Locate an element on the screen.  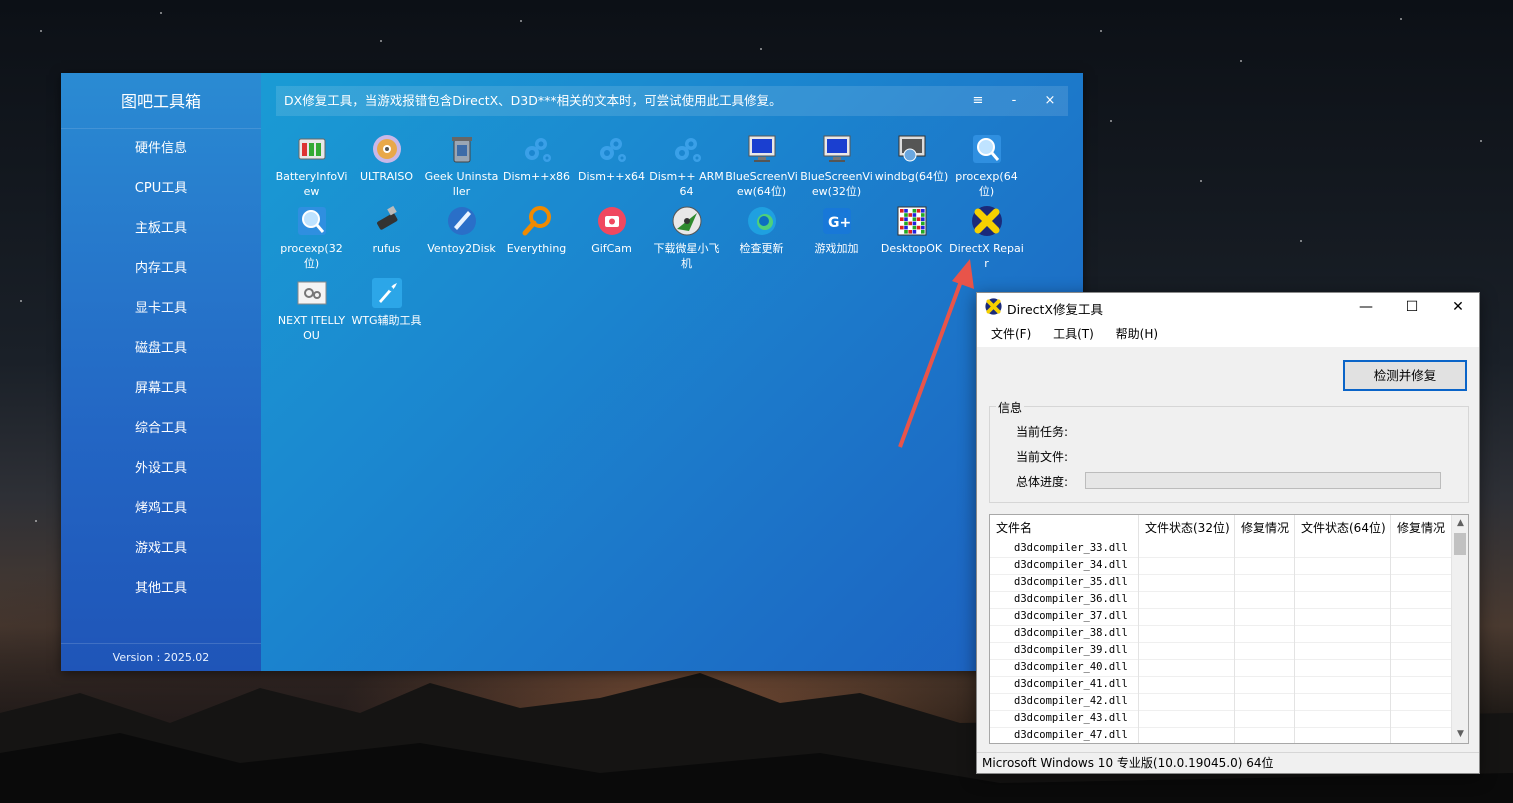
table-row: d3dcompiler_38.dll is located at coordinates (1221, 634).